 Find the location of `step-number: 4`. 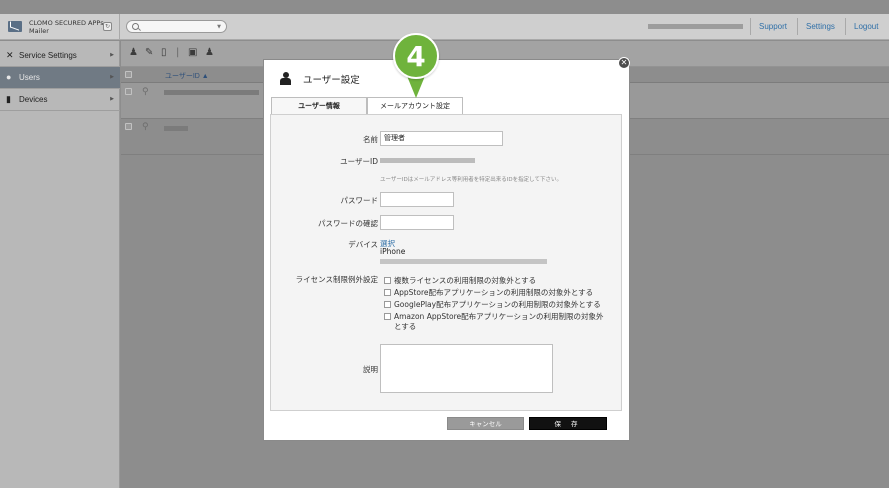

step-number: 4 is located at coordinates (416, 56).